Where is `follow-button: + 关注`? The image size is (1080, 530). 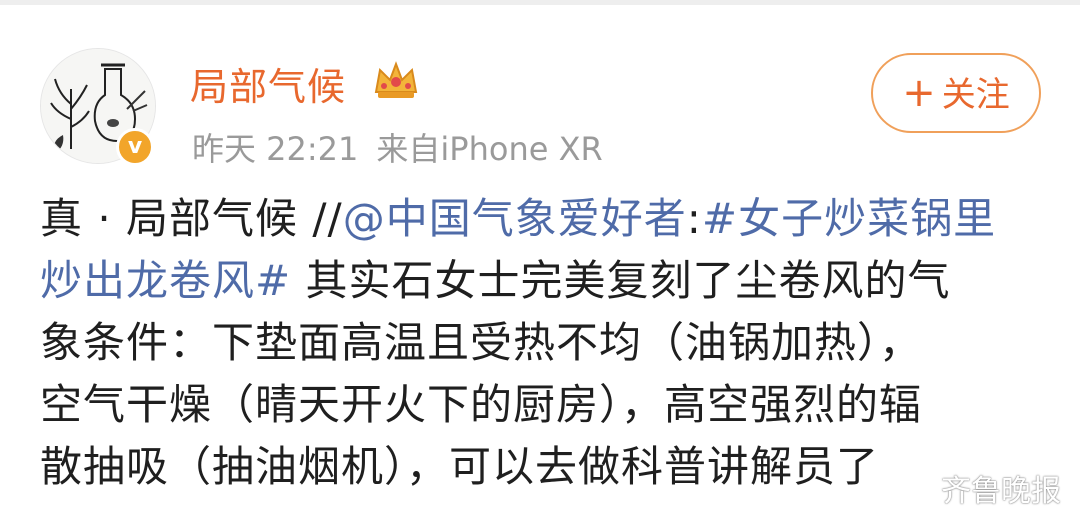
follow-button: + 关注 is located at coordinates (956, 93).